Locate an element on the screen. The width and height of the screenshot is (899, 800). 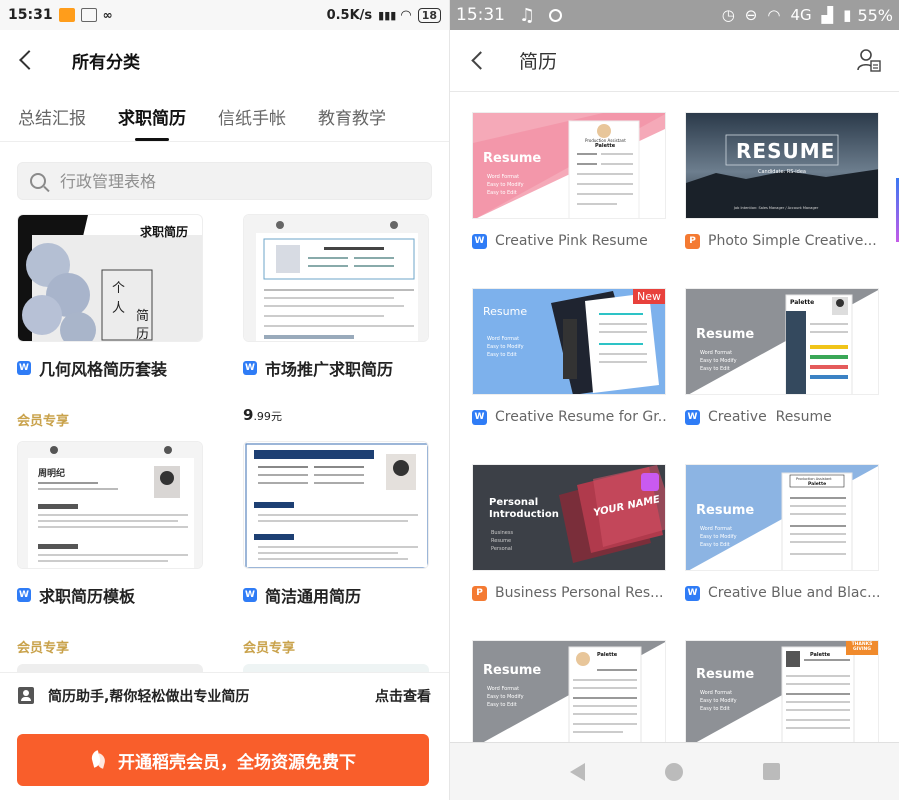
blue-black-resume-art is located at coordinates (782, 517).